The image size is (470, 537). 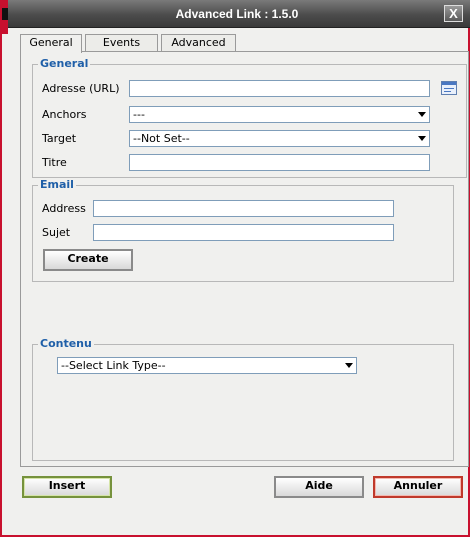 I want to click on email-subject-input, so click(x=243, y=232).